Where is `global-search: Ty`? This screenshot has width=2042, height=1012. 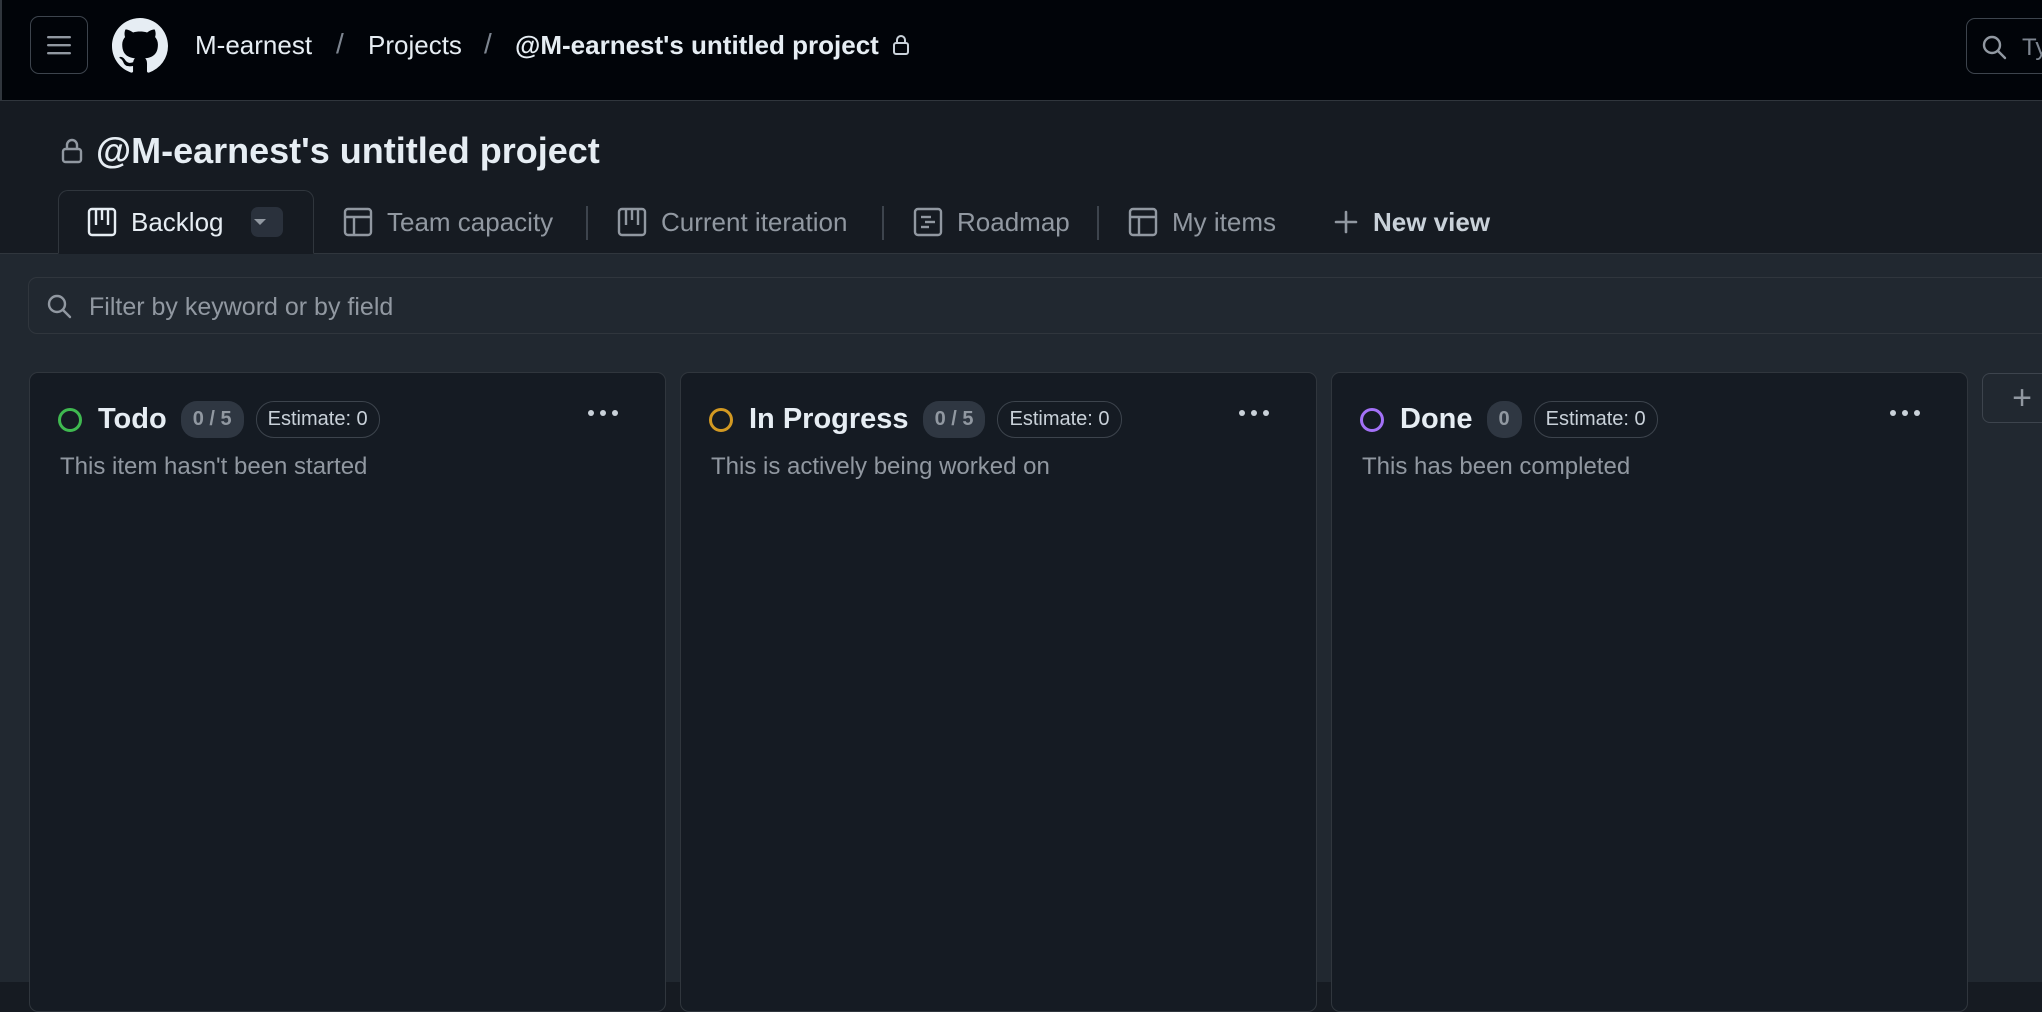 global-search: Ty is located at coordinates (2004, 46).